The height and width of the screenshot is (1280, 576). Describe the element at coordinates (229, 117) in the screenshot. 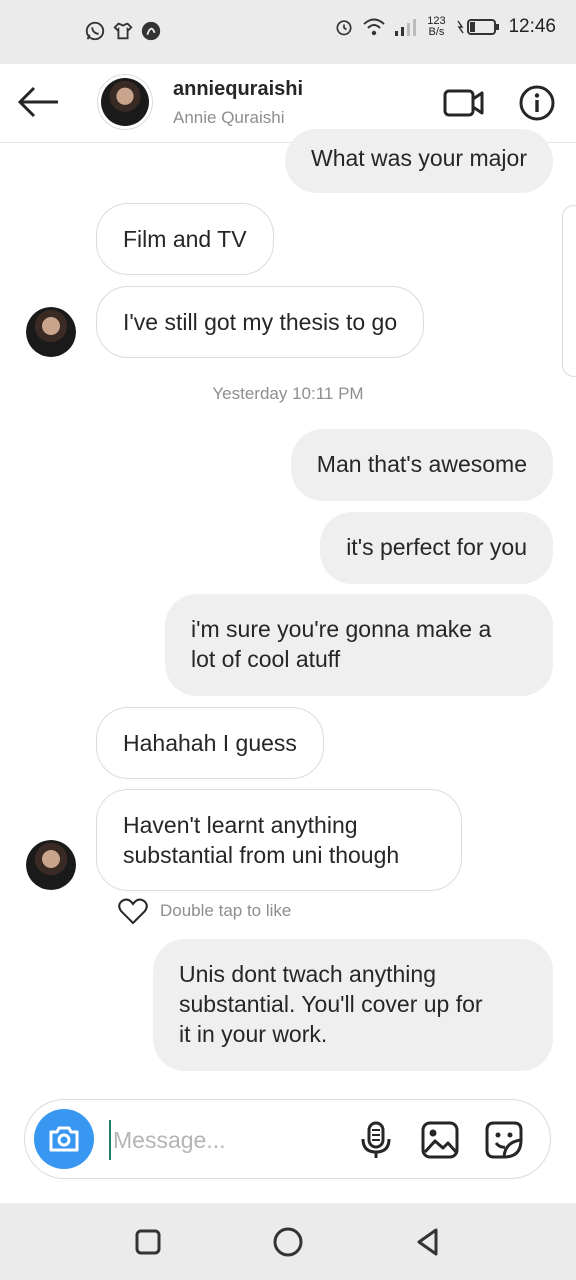

I see `full-name: Annie Quraishi` at that location.